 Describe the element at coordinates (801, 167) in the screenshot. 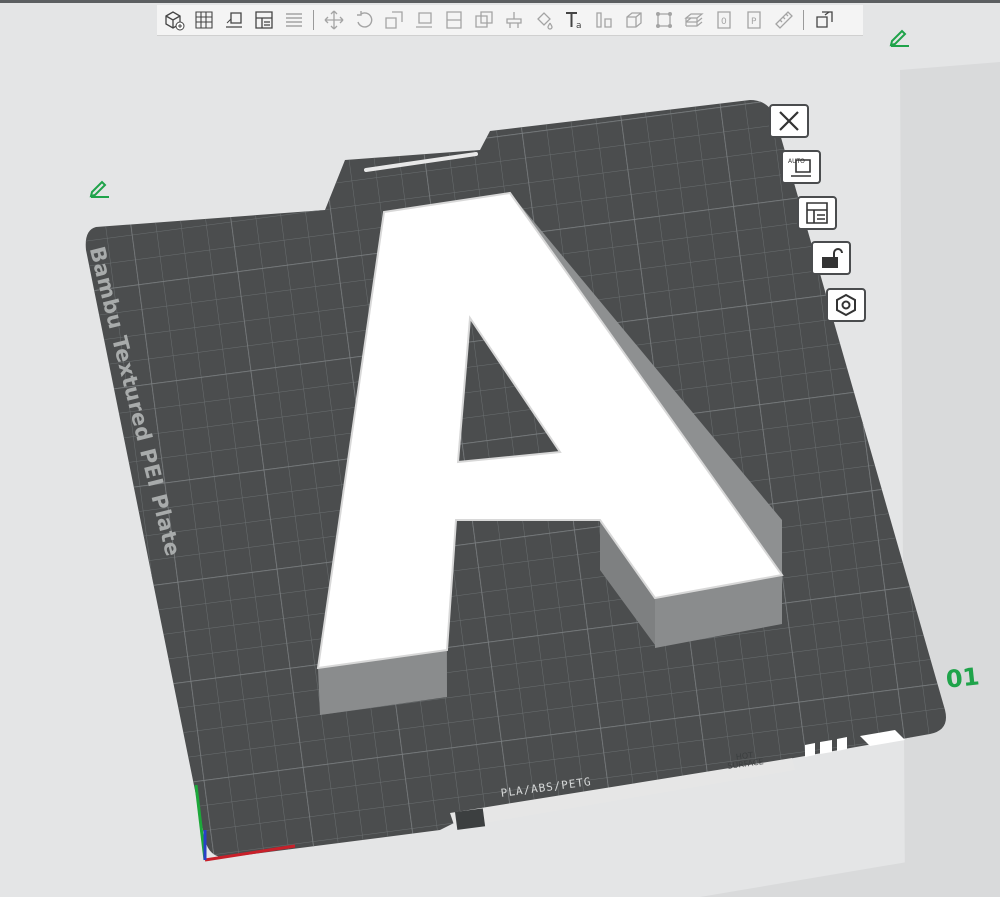

I see `auto-orient-icon: AUTO` at that location.